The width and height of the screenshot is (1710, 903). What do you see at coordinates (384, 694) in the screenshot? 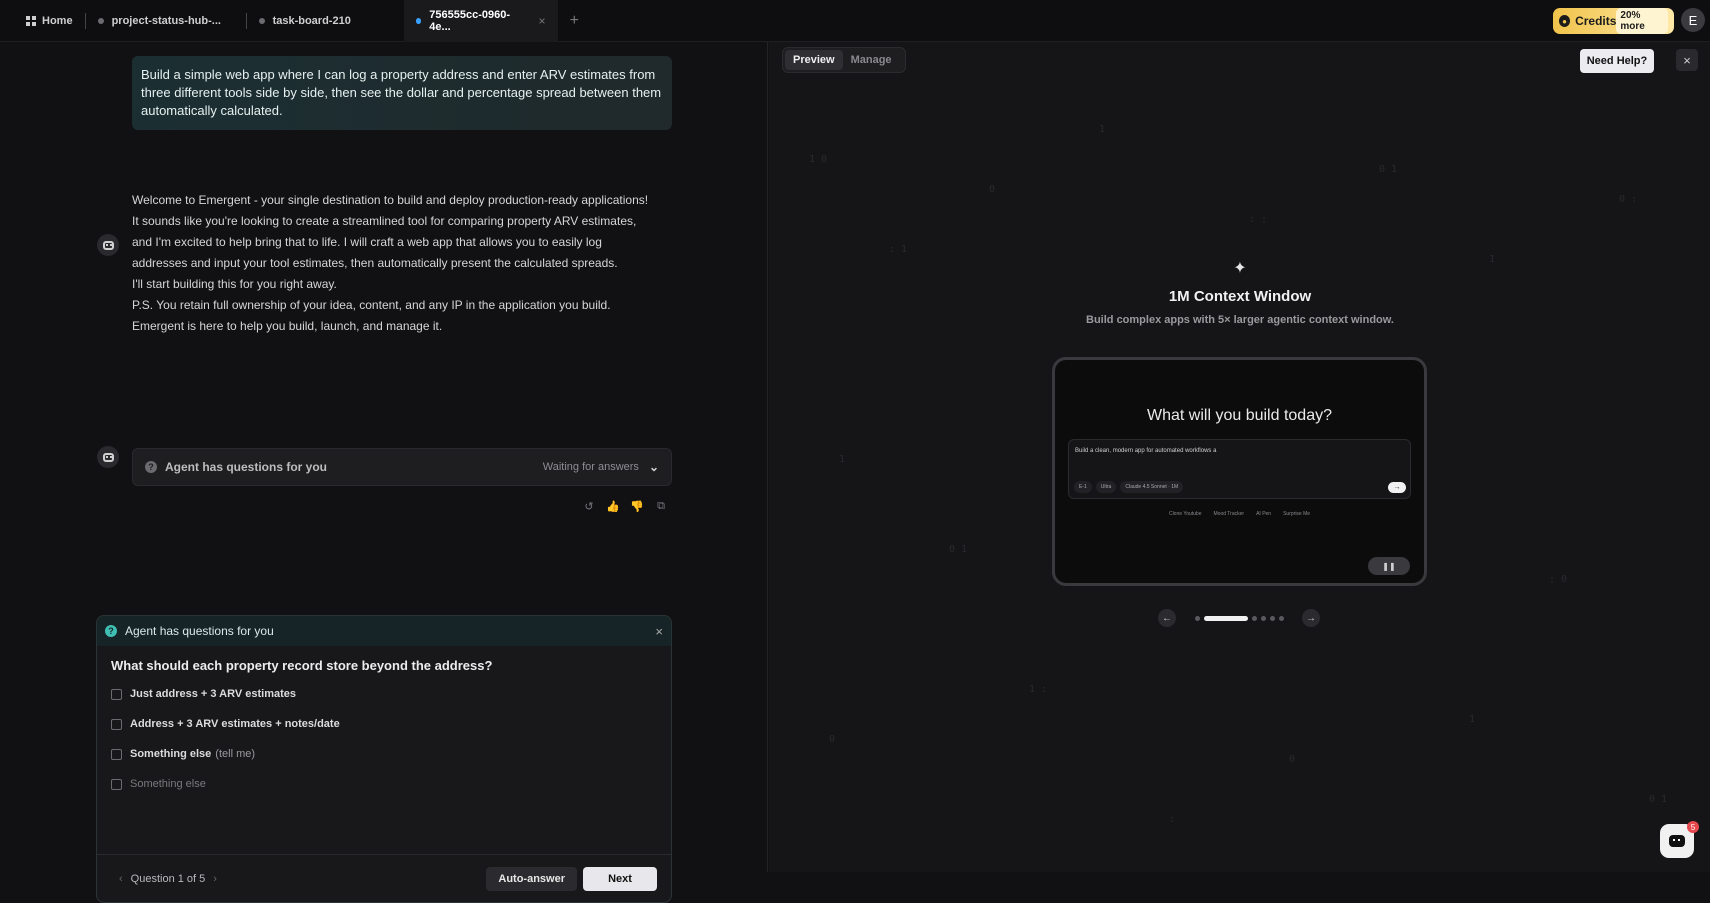
I see `option-just-address: Just address + 3 ARV estimates` at bounding box center [384, 694].